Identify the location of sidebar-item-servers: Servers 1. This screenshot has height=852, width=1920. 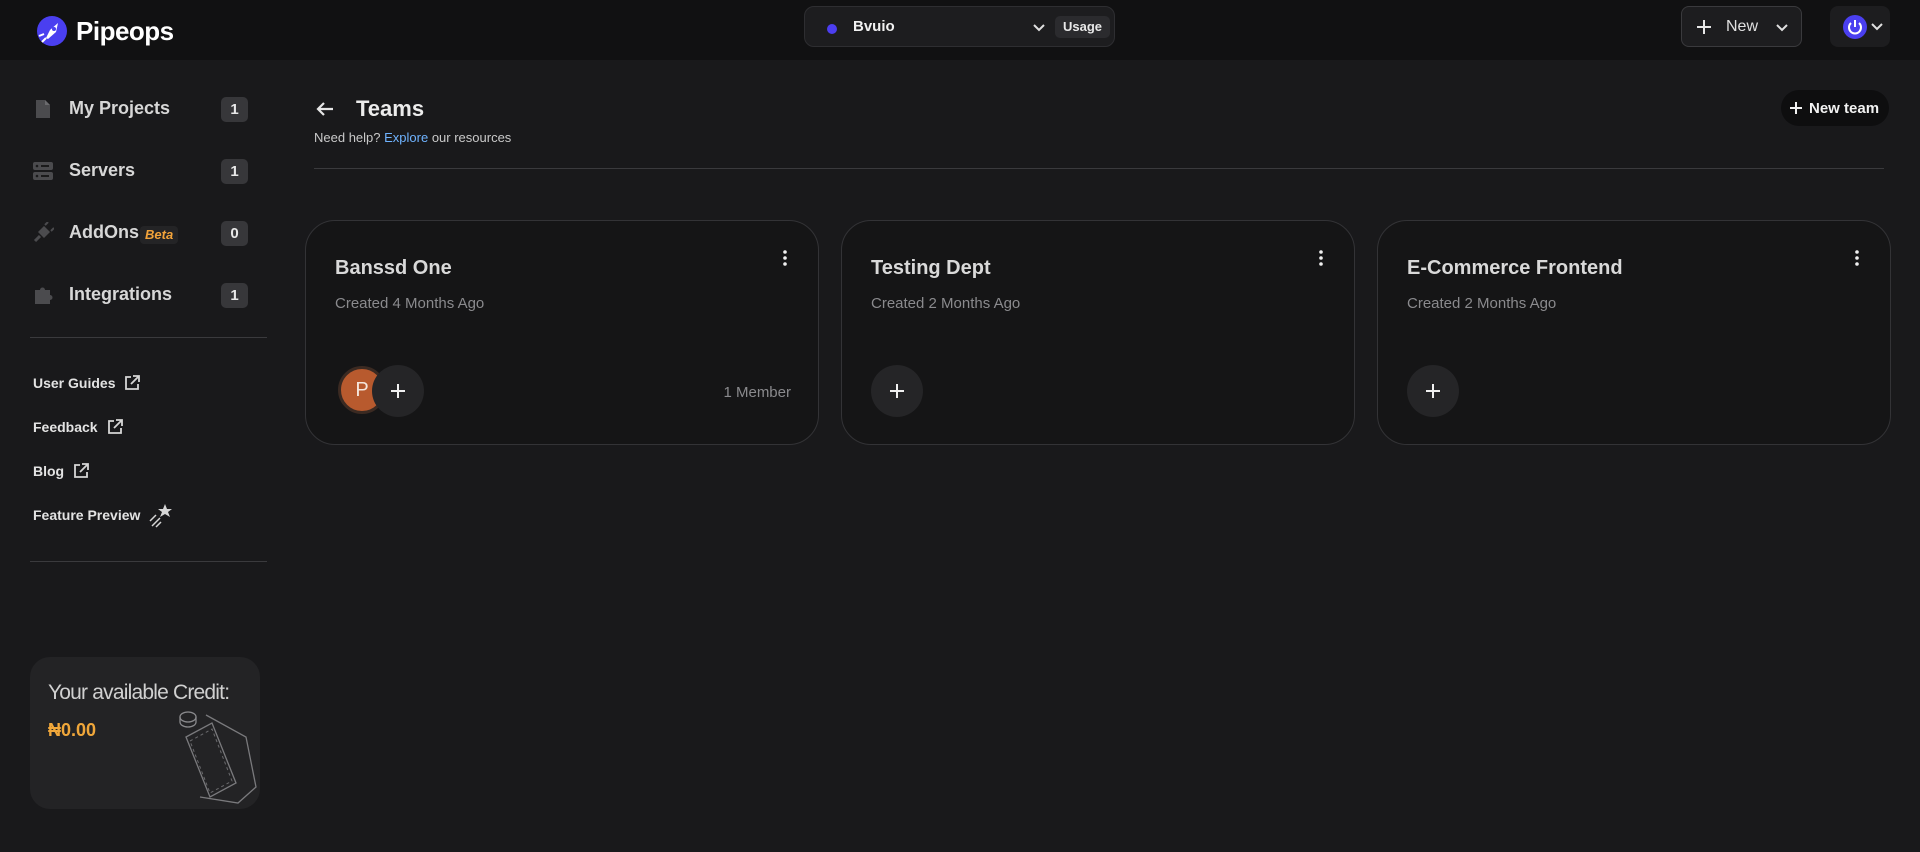
(140, 171).